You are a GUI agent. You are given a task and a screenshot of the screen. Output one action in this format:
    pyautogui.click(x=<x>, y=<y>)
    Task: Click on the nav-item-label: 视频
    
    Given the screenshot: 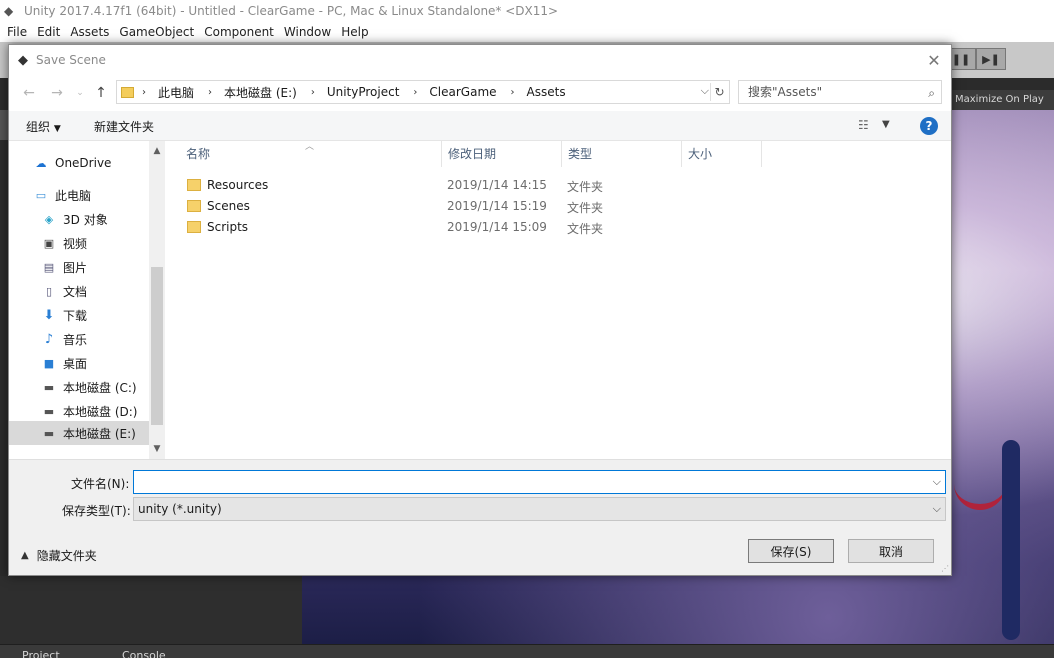 What is the action you would take?
    pyautogui.click(x=75, y=243)
    